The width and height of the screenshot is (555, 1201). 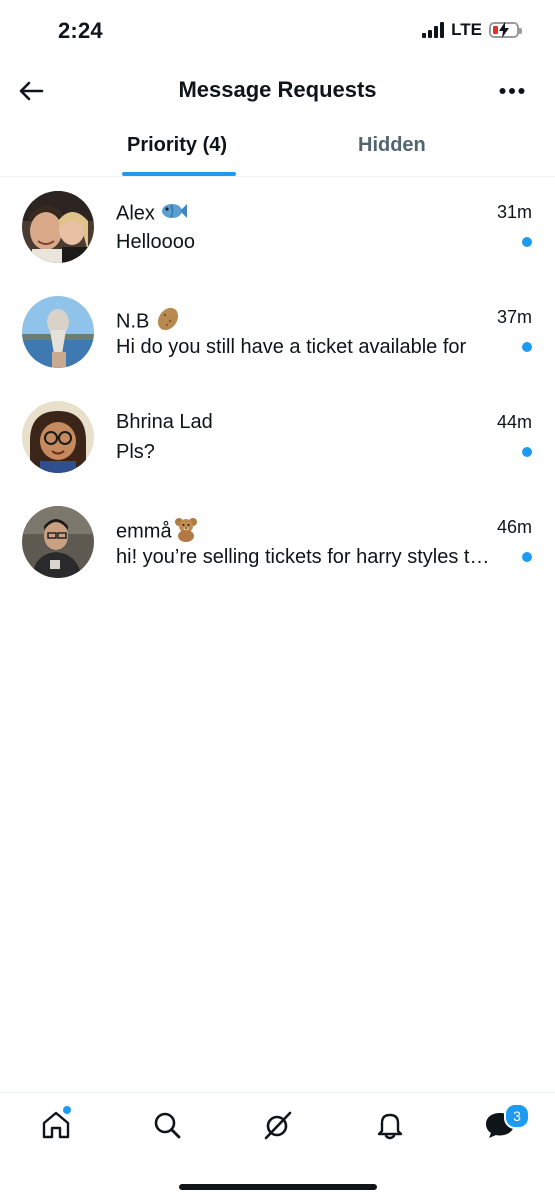 What do you see at coordinates (505, 30) in the screenshot?
I see `battery-icon` at bounding box center [505, 30].